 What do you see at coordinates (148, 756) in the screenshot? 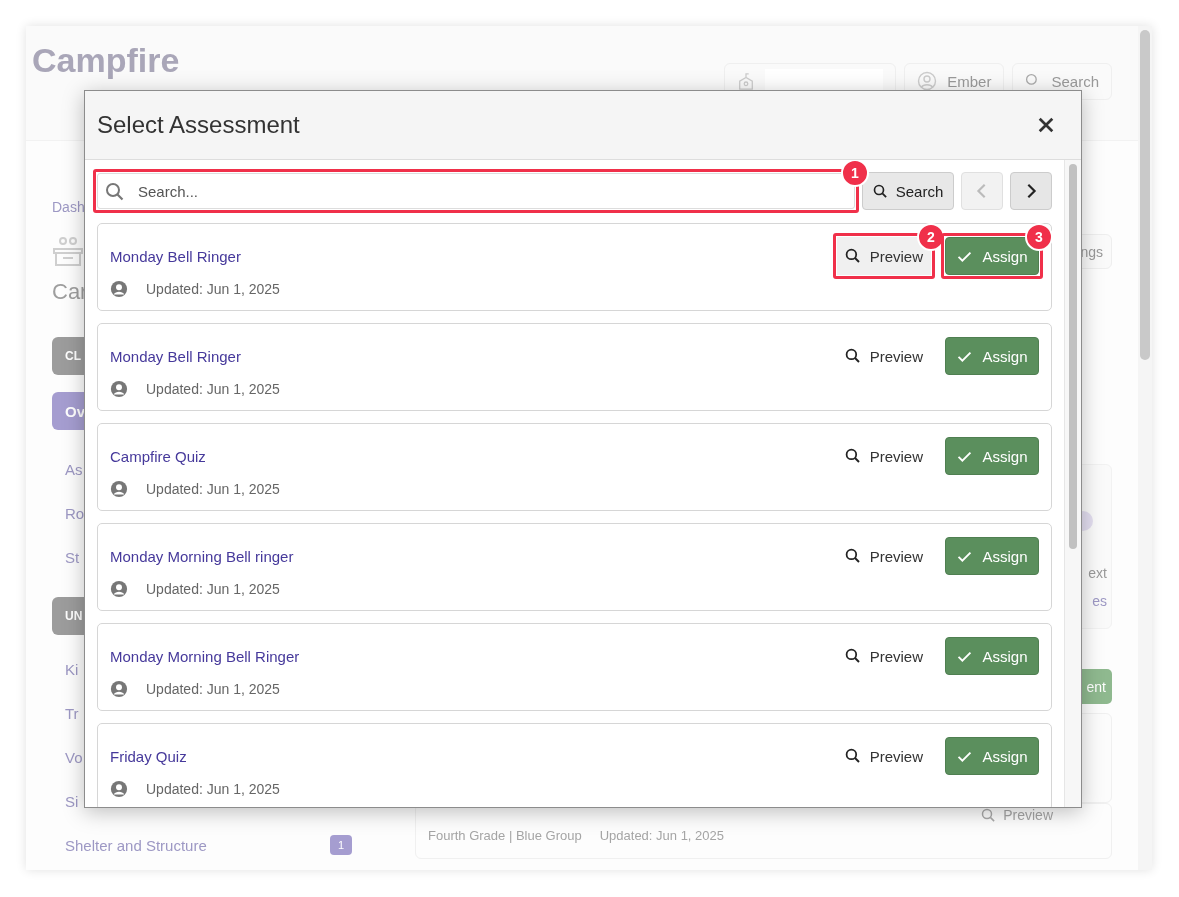
I see `assessment-title: Friday Quiz` at bounding box center [148, 756].